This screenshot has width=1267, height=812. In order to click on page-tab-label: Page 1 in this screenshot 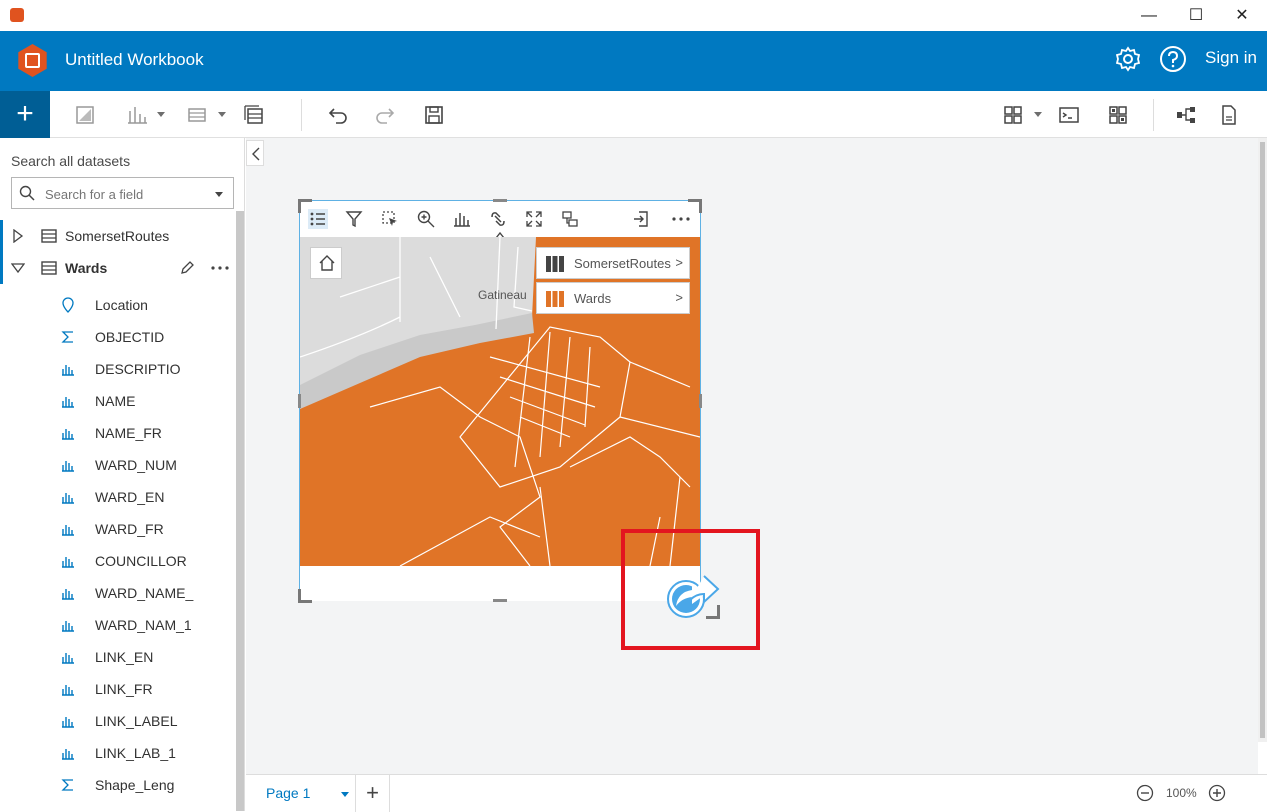, I will do `click(288, 793)`.